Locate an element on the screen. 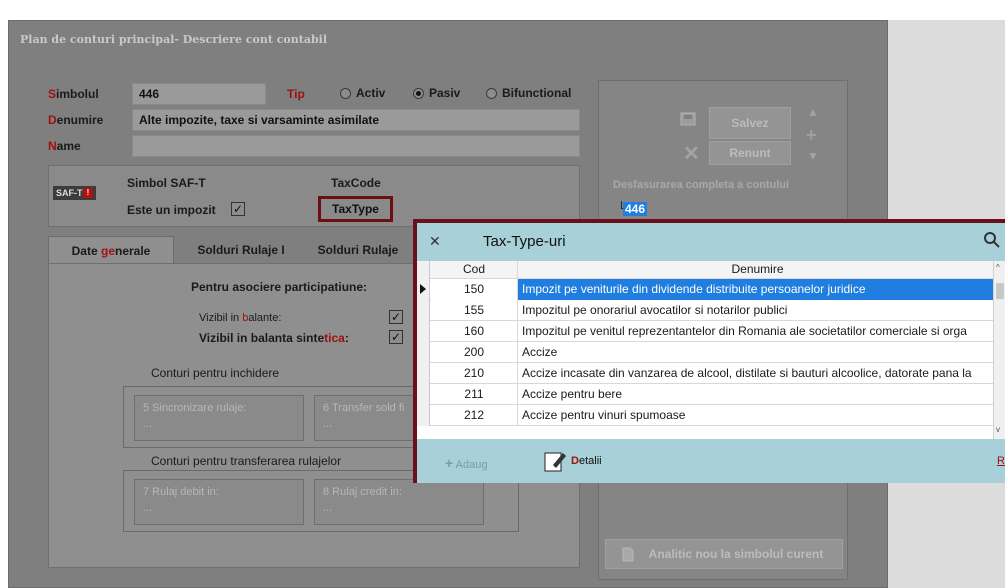  tab-solduri-rulaje-2: Solduri Rulaje is located at coordinates (358, 250).